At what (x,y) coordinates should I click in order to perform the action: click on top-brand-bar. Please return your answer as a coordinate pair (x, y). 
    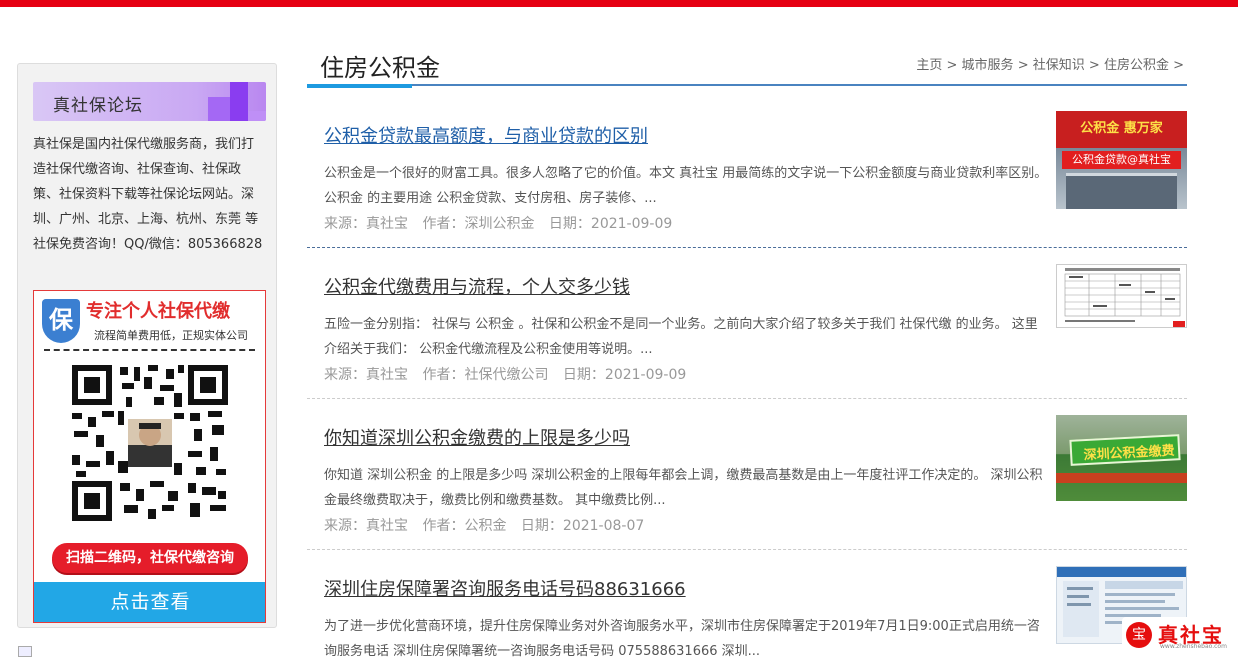
    Looking at the image, I should click on (619, 3).